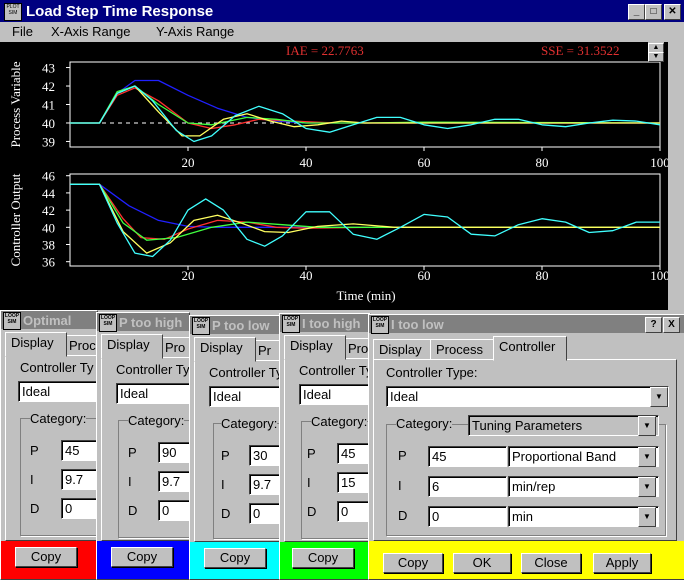 This screenshot has height=580, width=684. I want to click on y-axis-label-1: Controller Output, so click(15, 219).